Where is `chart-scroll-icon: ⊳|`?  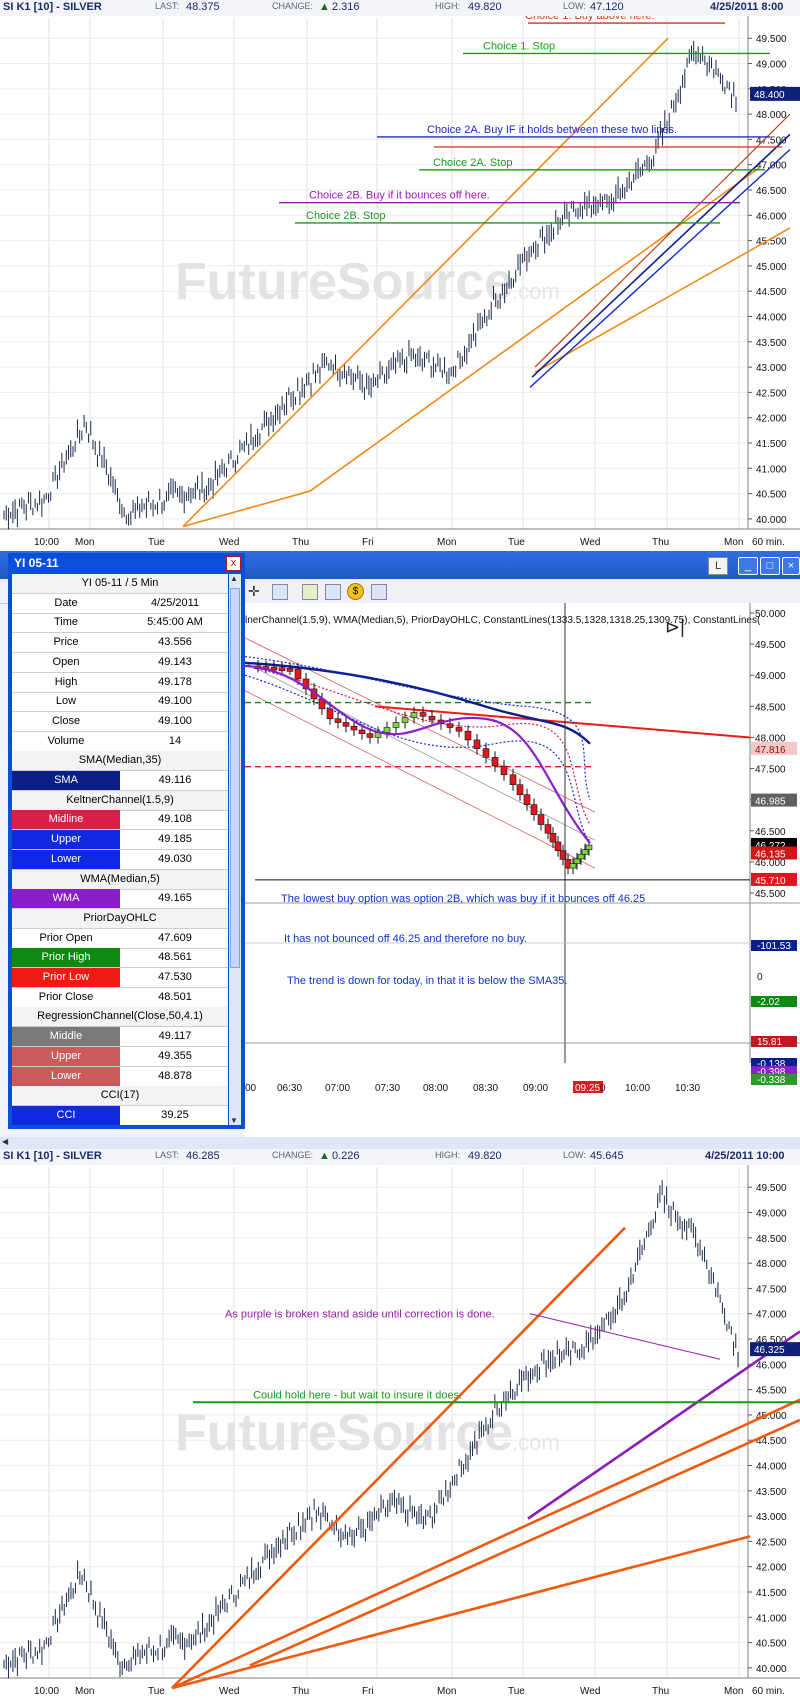 chart-scroll-icon: ⊳| is located at coordinates (675, 627).